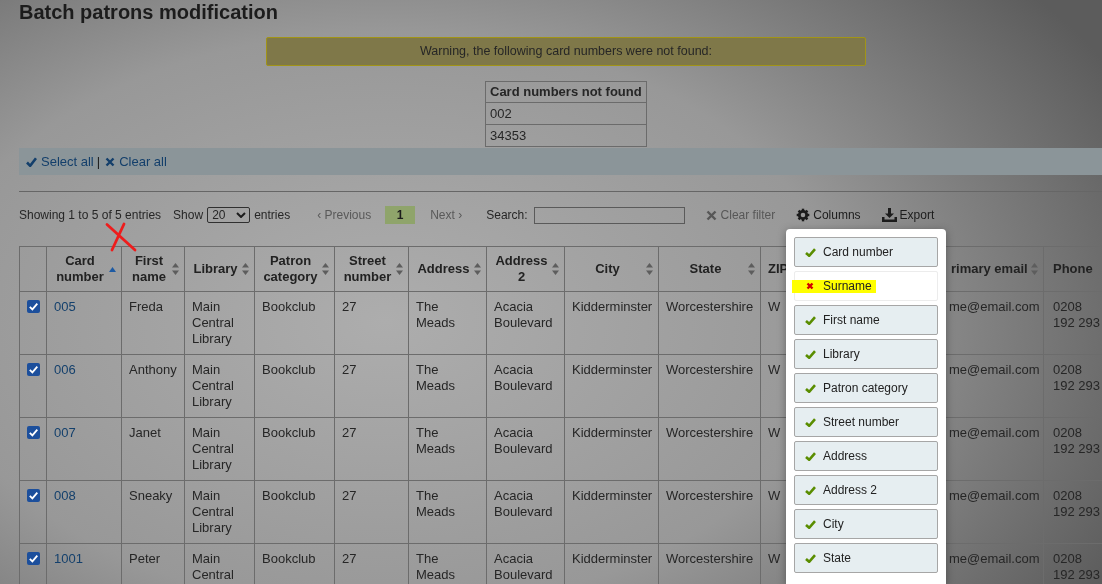  Describe the element at coordinates (65, 306) in the screenshot. I see `card-number-link: 005` at that location.